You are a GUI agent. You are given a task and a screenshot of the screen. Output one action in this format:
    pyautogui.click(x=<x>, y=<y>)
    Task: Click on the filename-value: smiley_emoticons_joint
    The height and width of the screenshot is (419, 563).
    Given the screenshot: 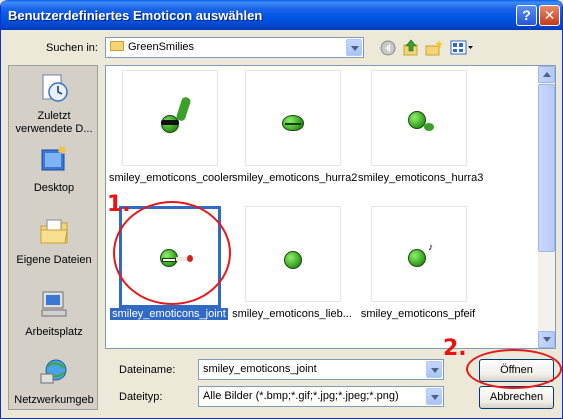 What is the action you would take?
    pyautogui.click(x=260, y=369)
    